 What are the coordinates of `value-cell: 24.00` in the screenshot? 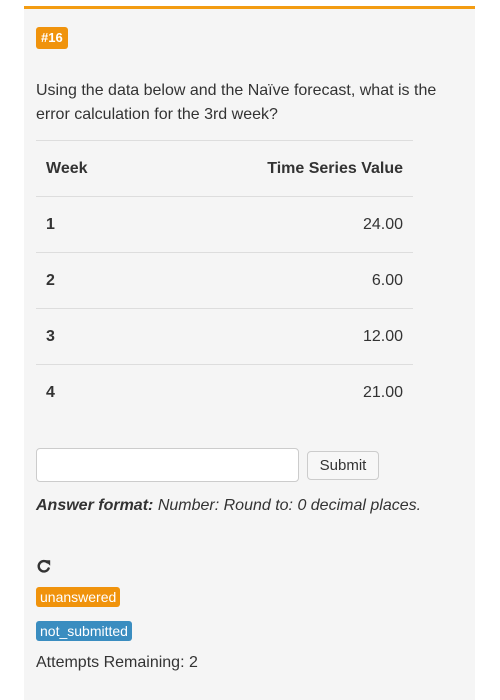 It's located at (277, 224).